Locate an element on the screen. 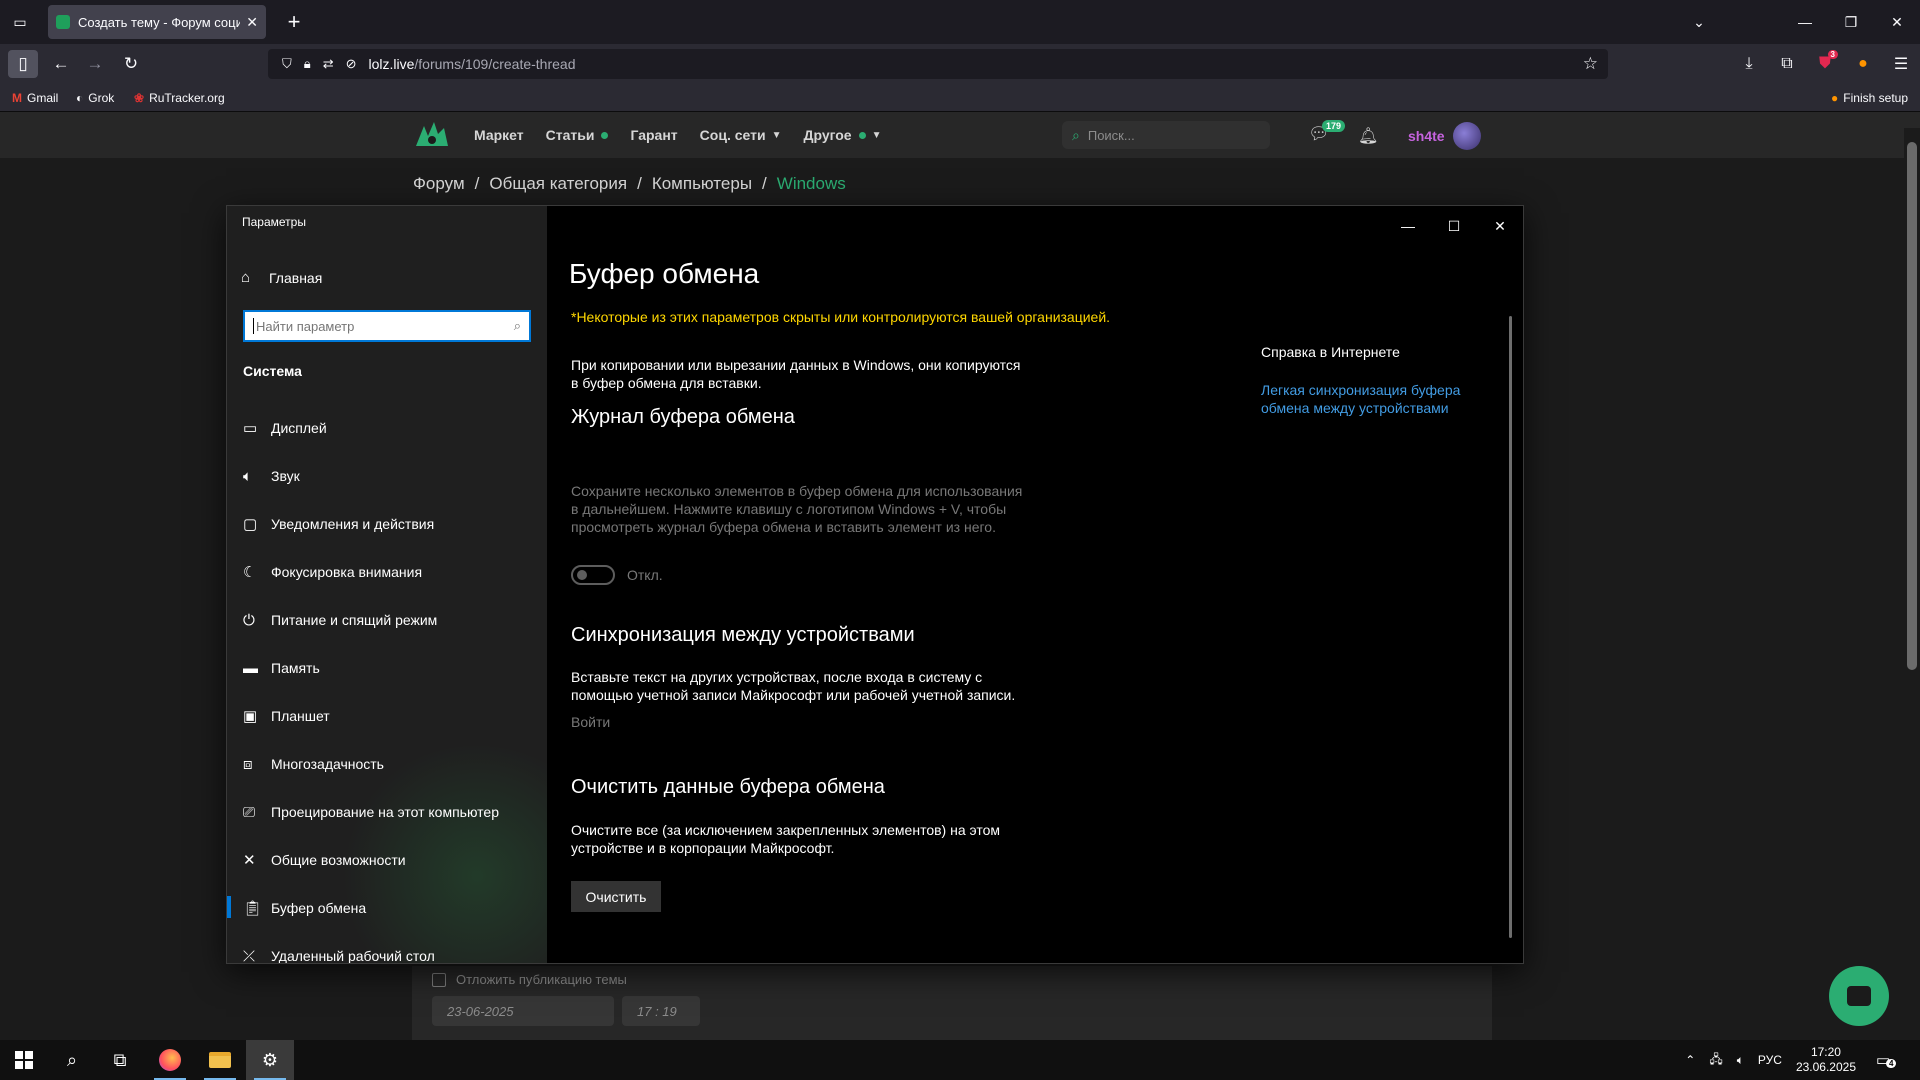  page-title: Буфер обмена is located at coordinates (664, 273).